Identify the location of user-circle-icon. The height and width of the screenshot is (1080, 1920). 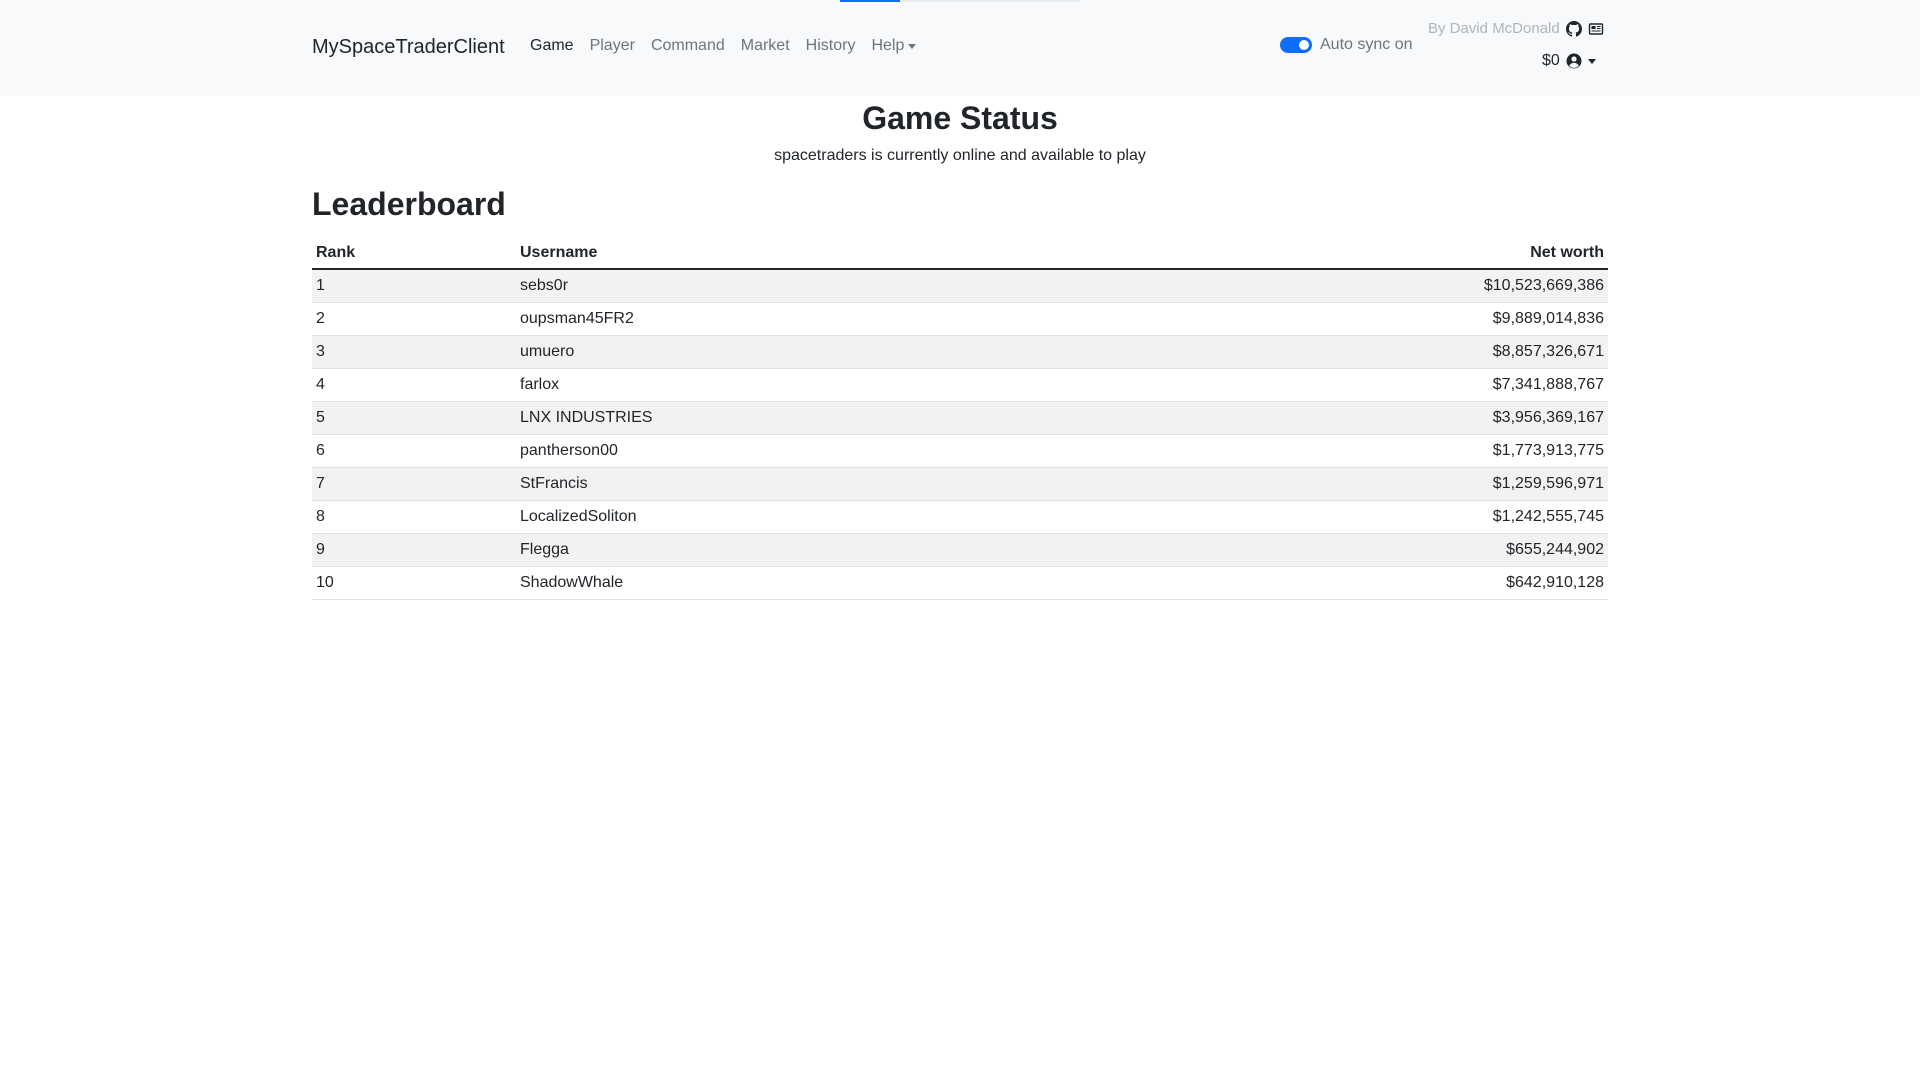
(1574, 61).